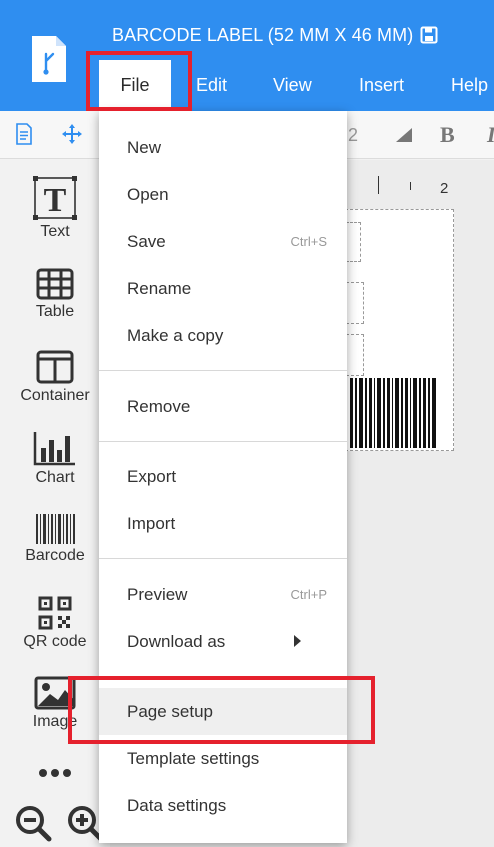 This screenshot has height=847, width=494. What do you see at coordinates (404, 135) in the screenshot?
I see `triangle-icon` at bounding box center [404, 135].